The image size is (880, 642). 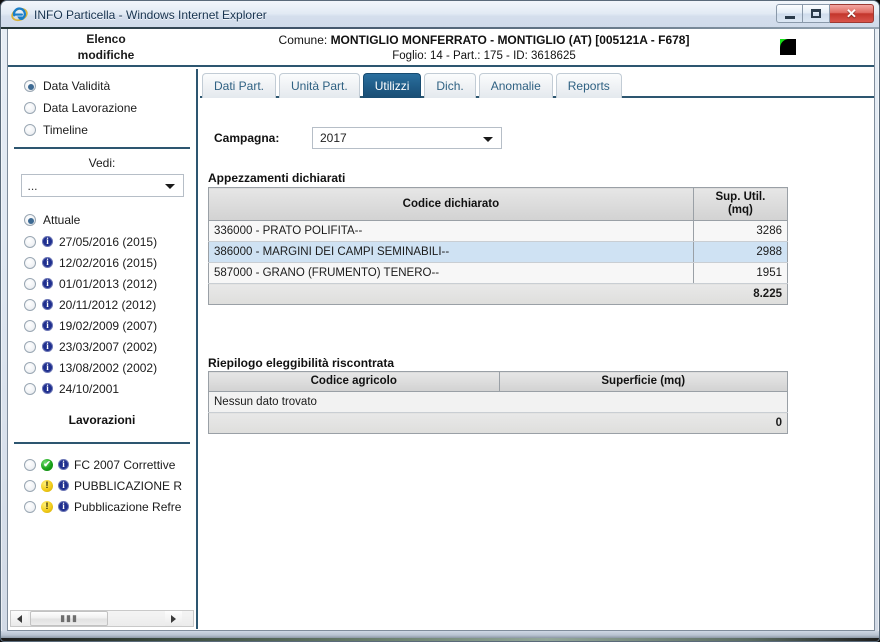 I want to click on sidebar-divider-top, so click(x=102, y=148).